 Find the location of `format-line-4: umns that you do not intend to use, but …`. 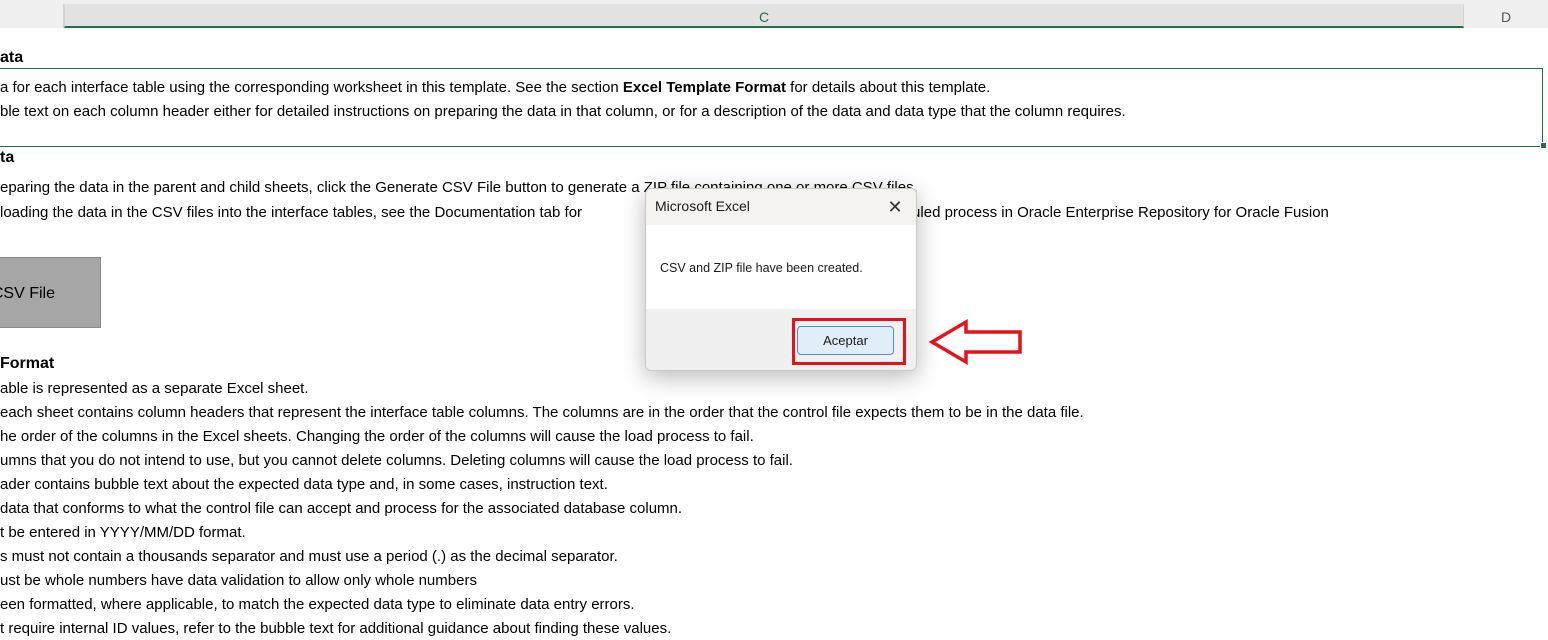

format-line-4: umns that you do not intend to use, but … is located at coordinates (396, 461).